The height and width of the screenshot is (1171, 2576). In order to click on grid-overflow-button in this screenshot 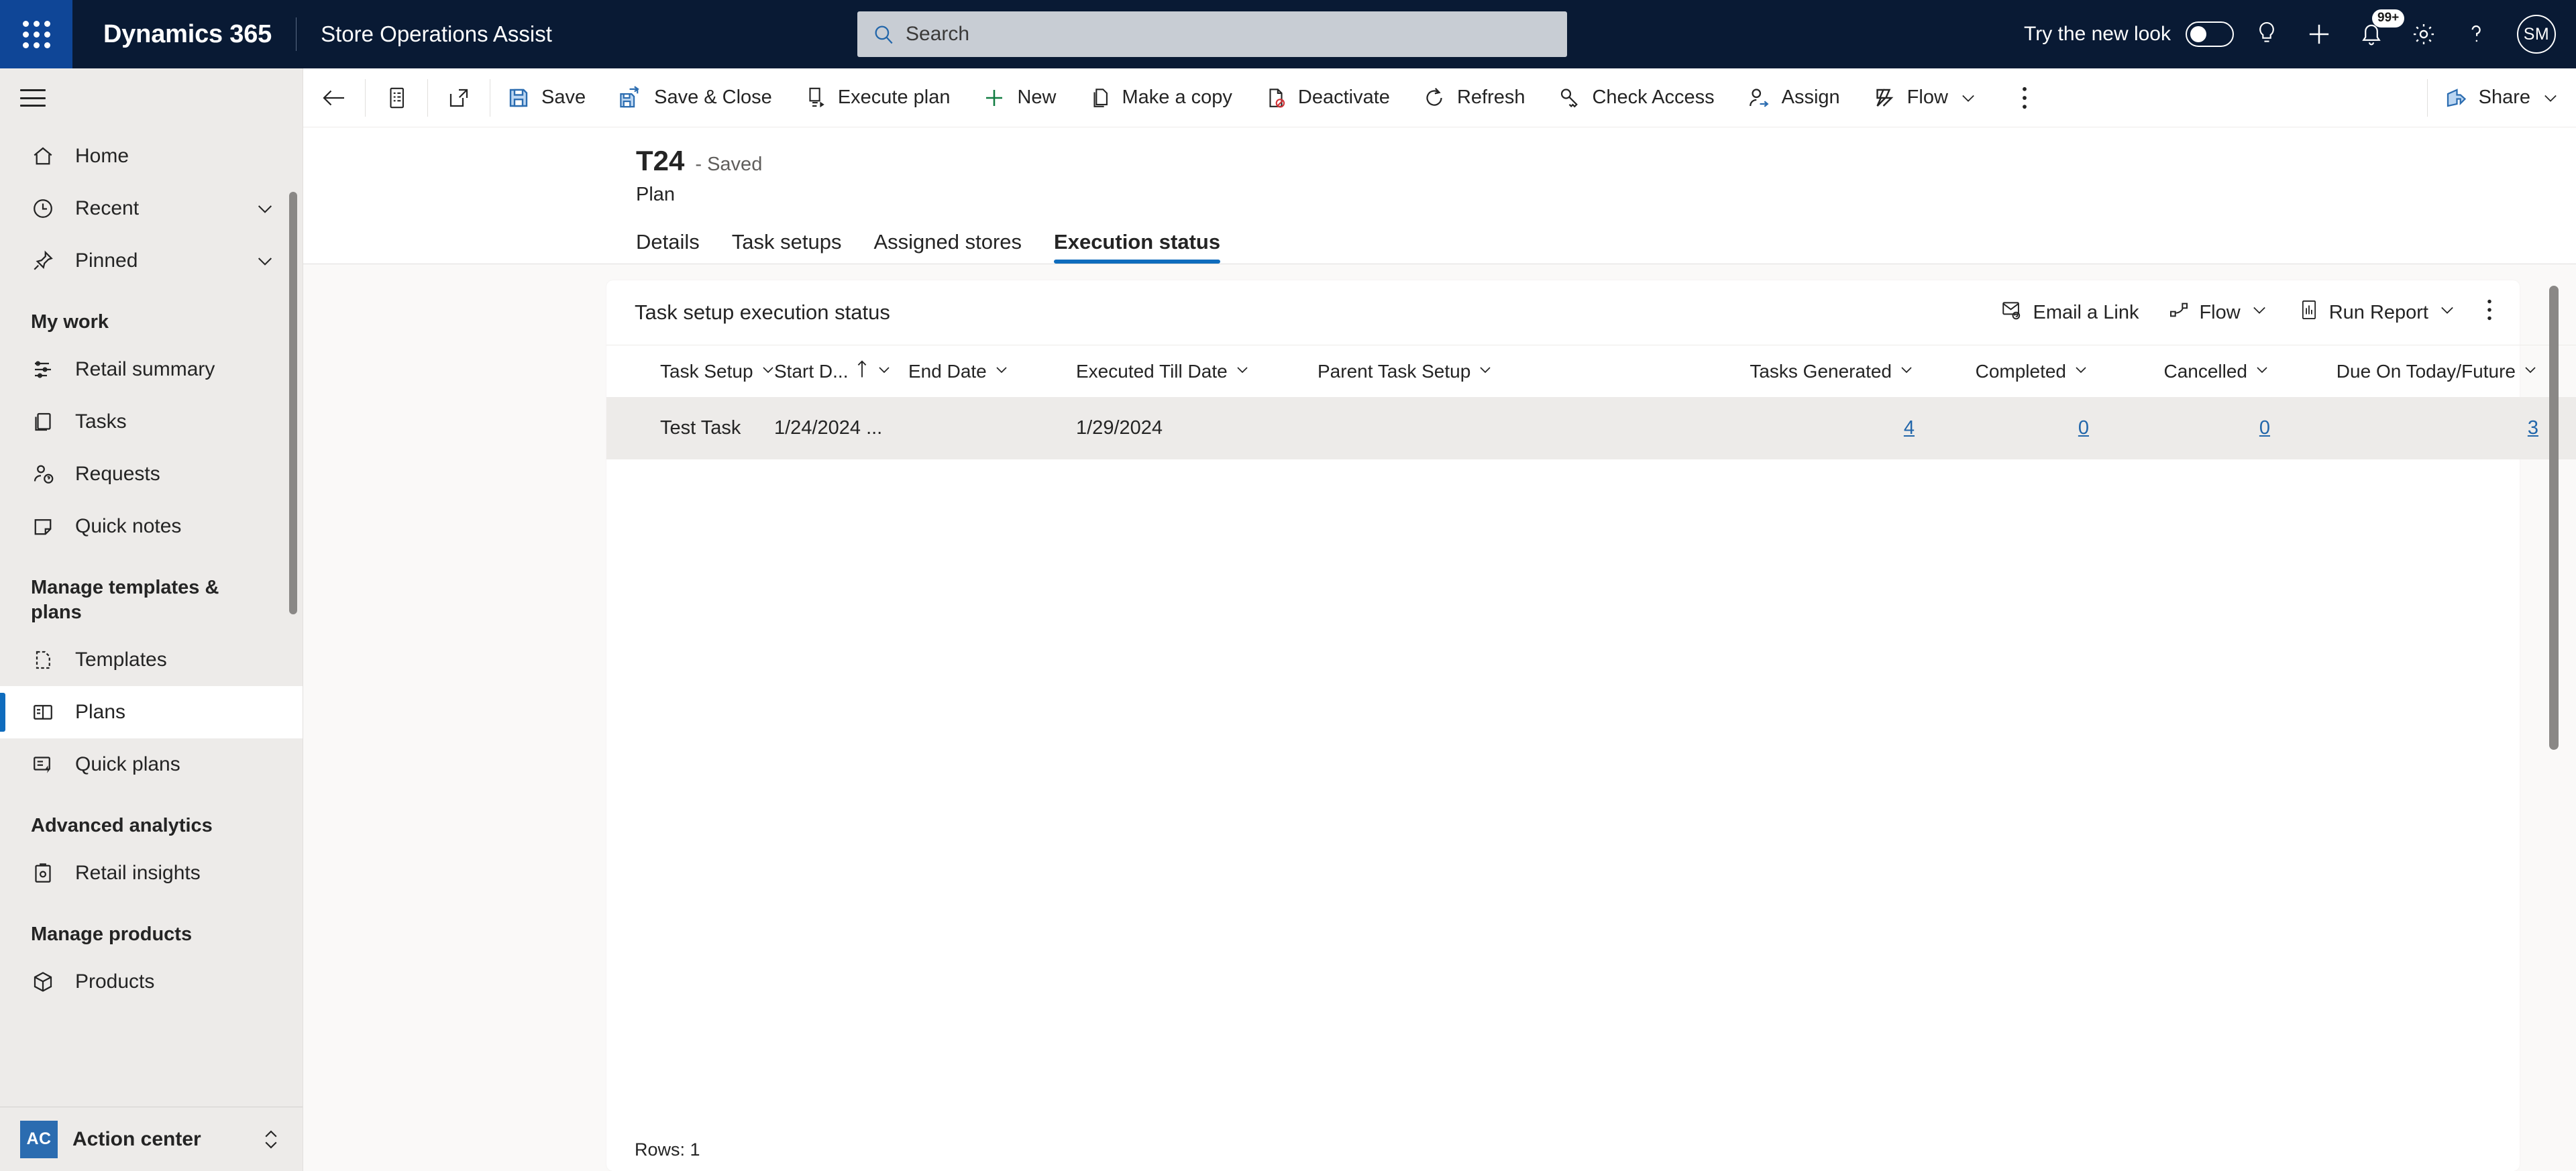, I will do `click(2489, 312)`.